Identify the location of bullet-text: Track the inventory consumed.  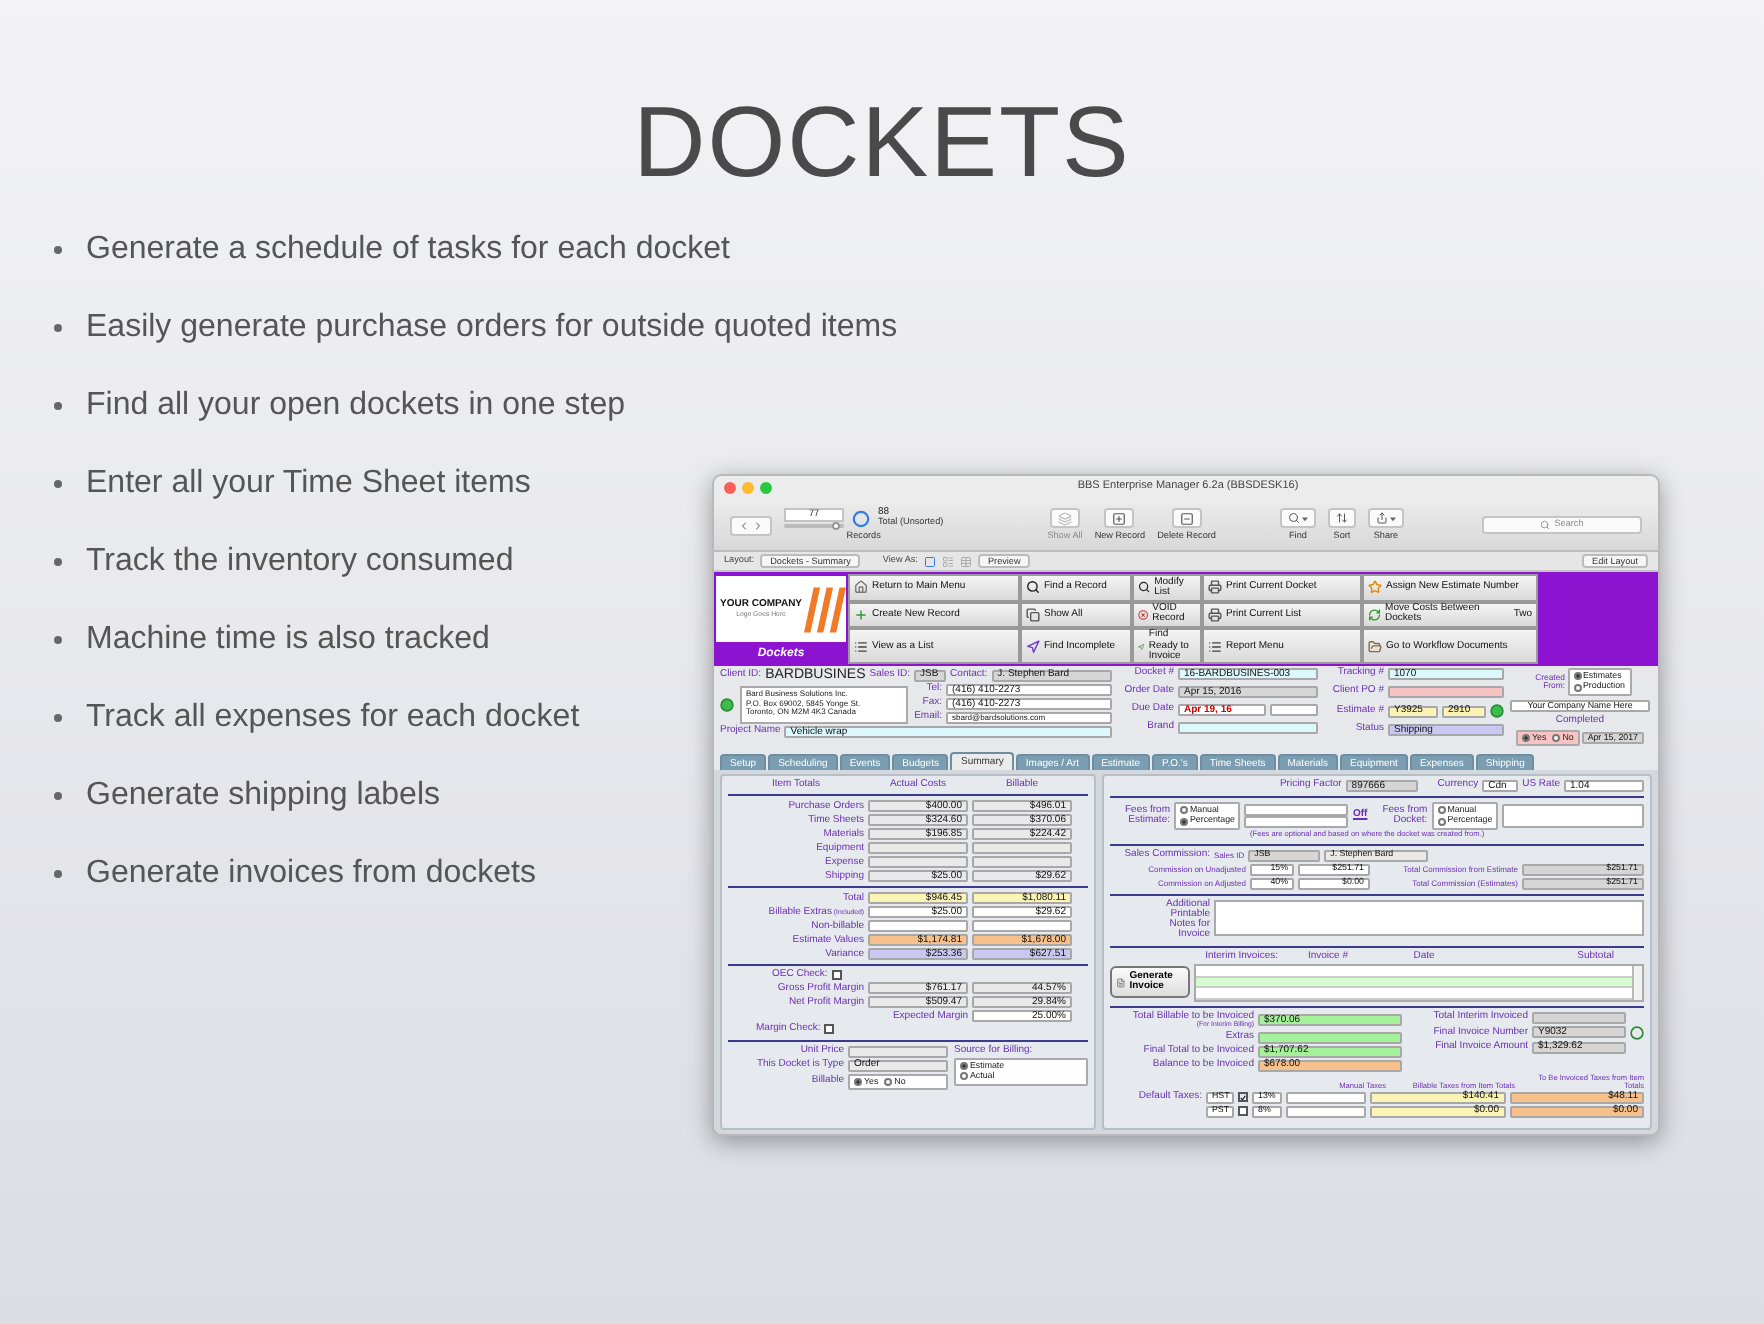
(300, 562).